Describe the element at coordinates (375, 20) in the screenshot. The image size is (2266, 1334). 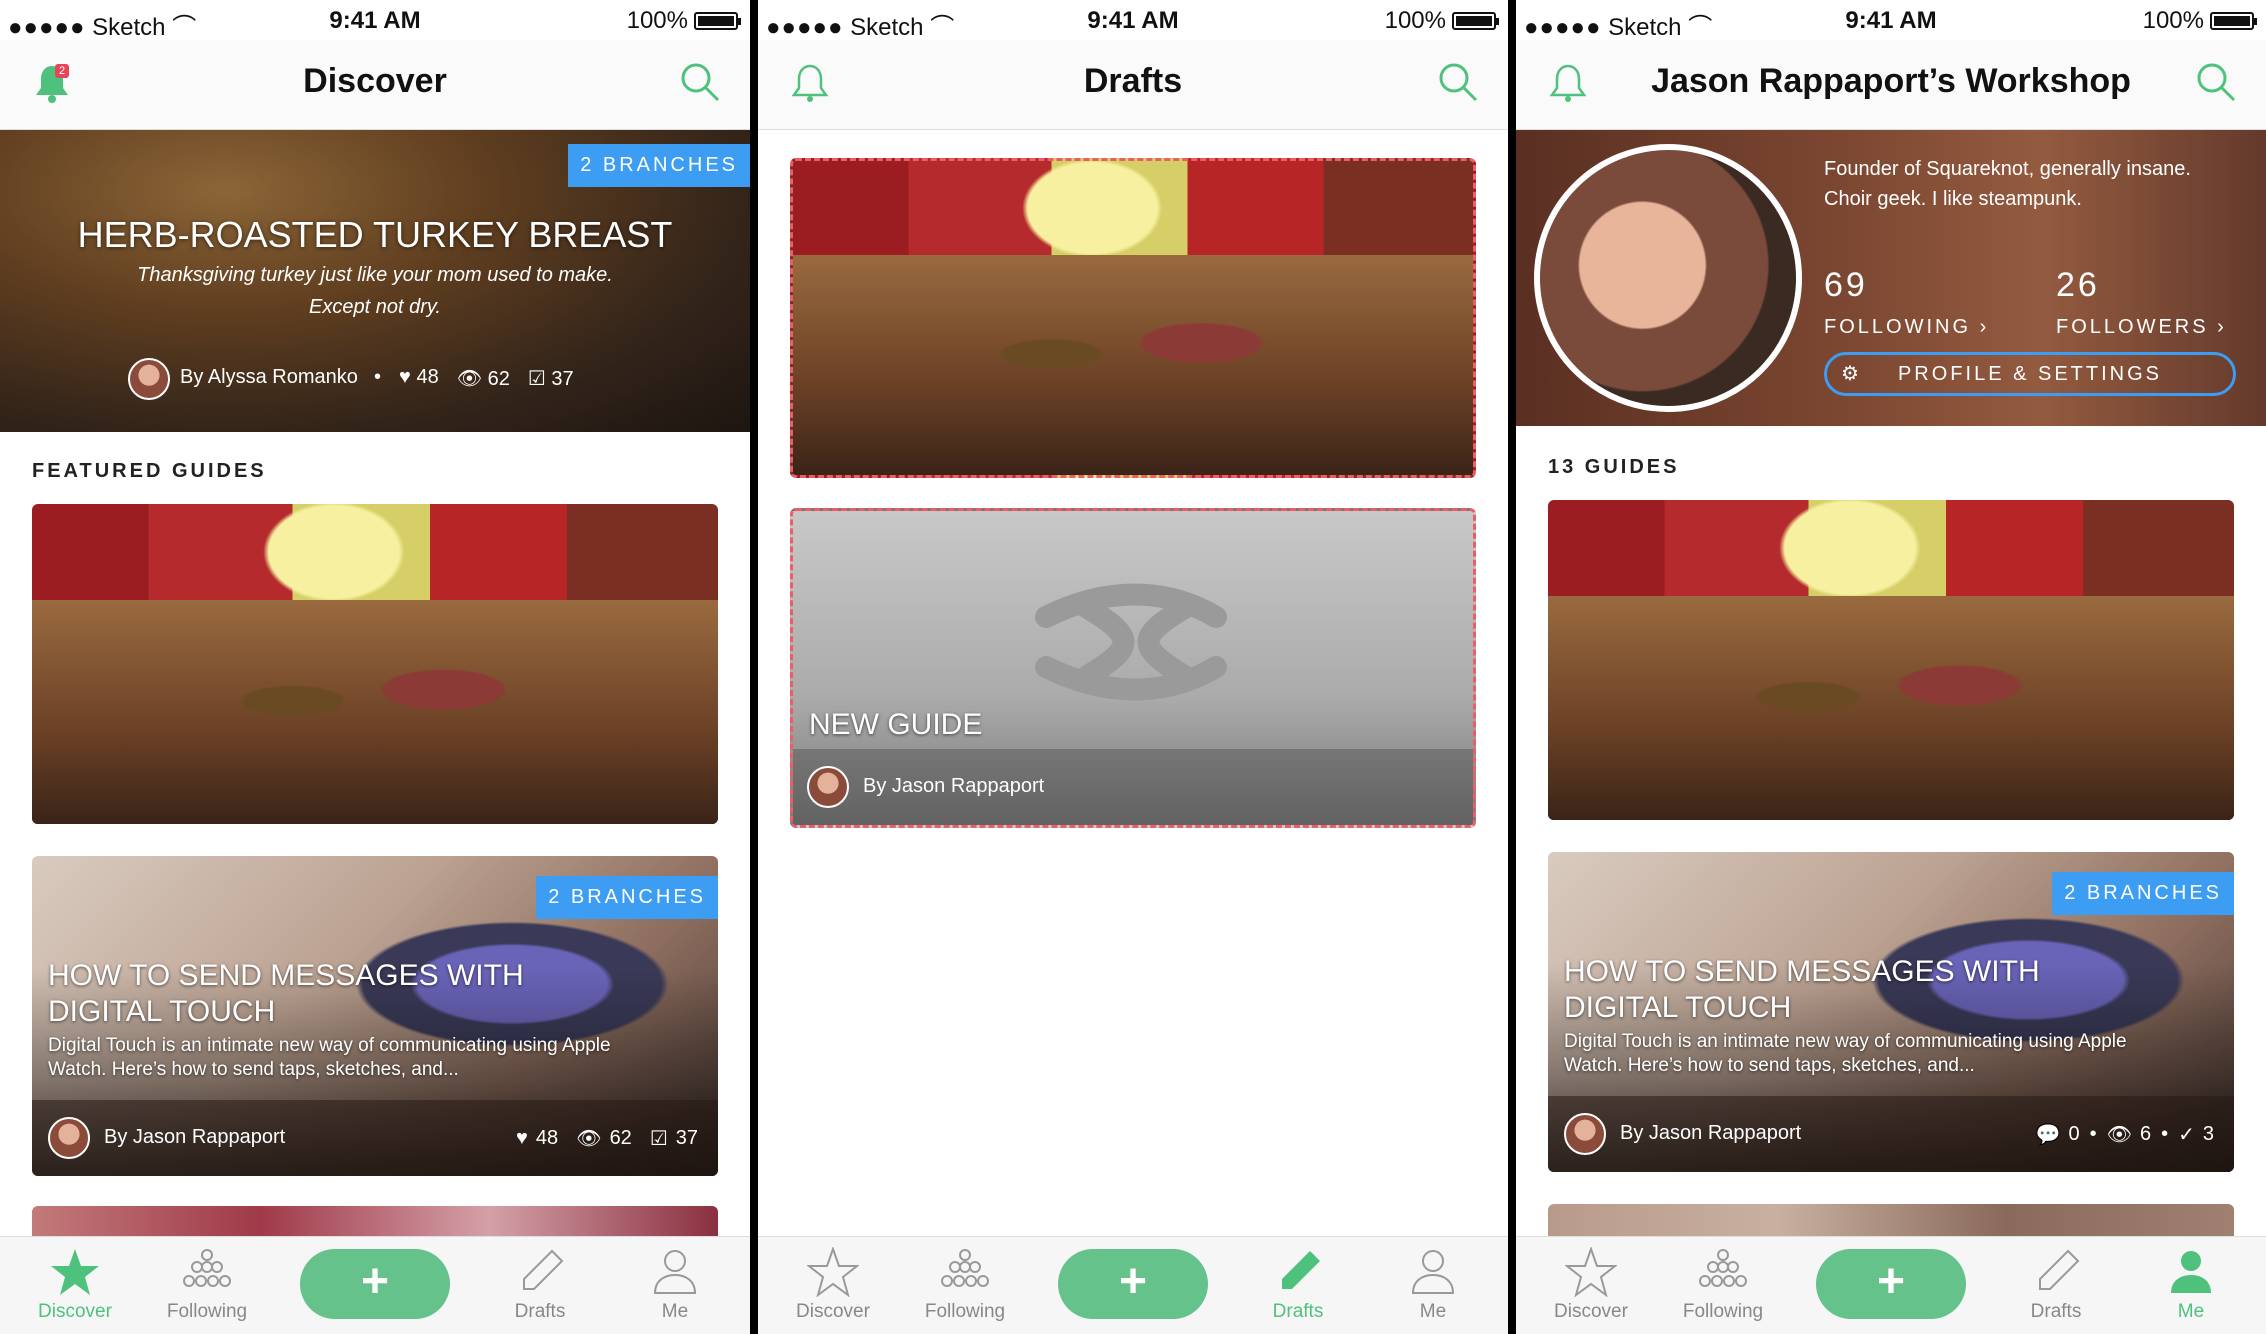
I see `status-bar: ●●●●● Sketch ⌒ 9:41 AM 100%` at that location.